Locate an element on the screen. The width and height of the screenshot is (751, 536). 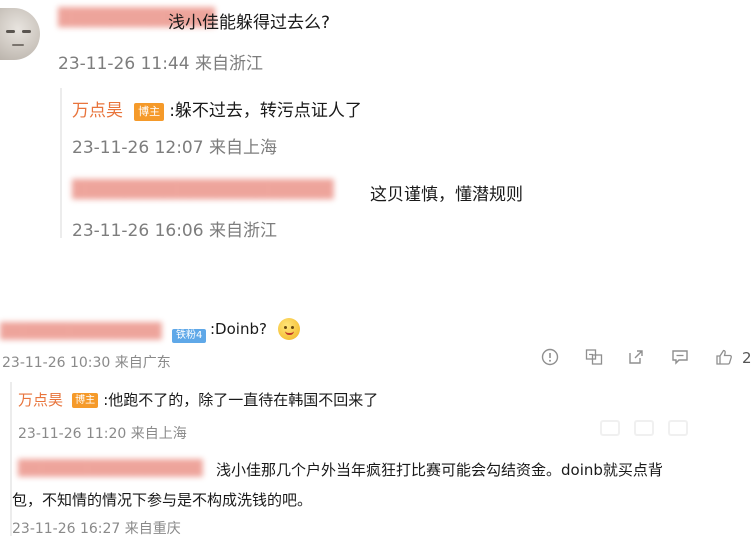
faded-action-icons is located at coordinates (655, 430).